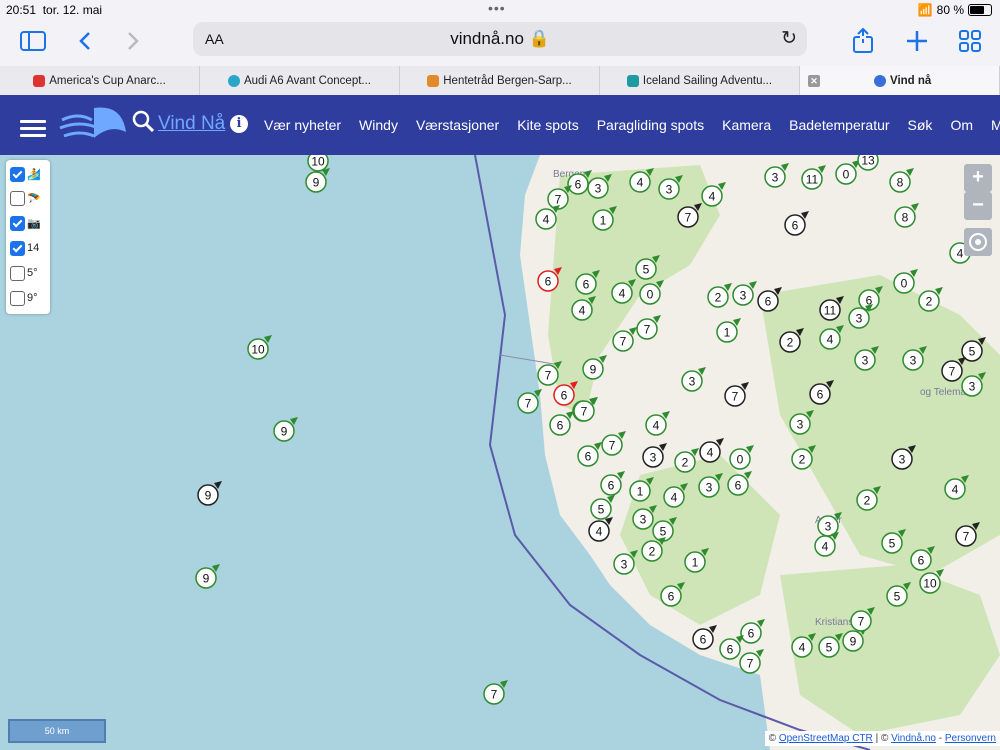 The width and height of the screenshot is (1000, 750). Describe the element at coordinates (920, 125) in the screenshot. I see `menu-item-search: Søk` at that location.